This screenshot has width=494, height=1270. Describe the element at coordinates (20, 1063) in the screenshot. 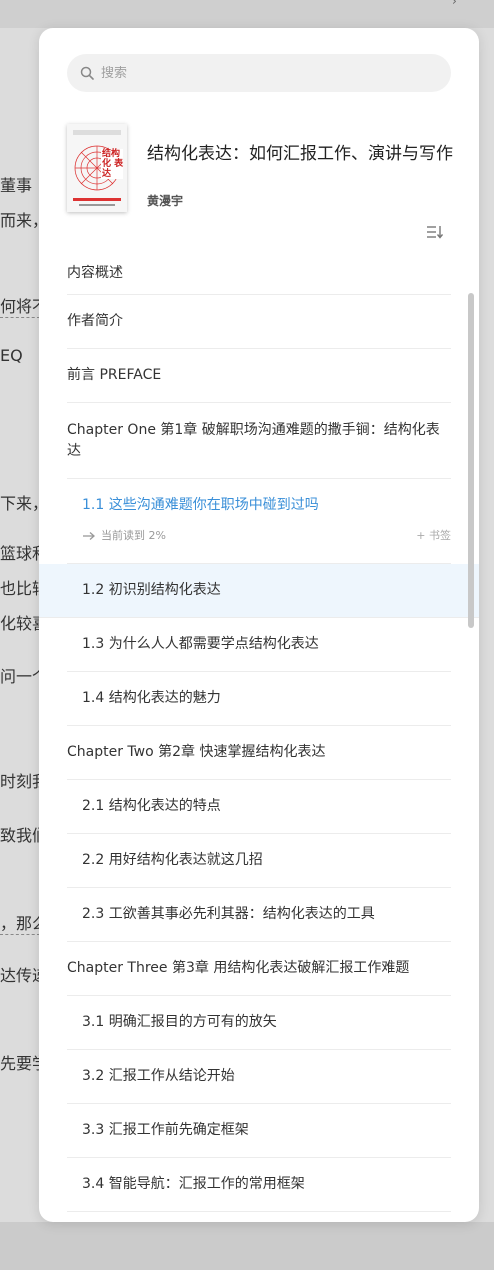

I see `bg-text-line: 先要学` at that location.